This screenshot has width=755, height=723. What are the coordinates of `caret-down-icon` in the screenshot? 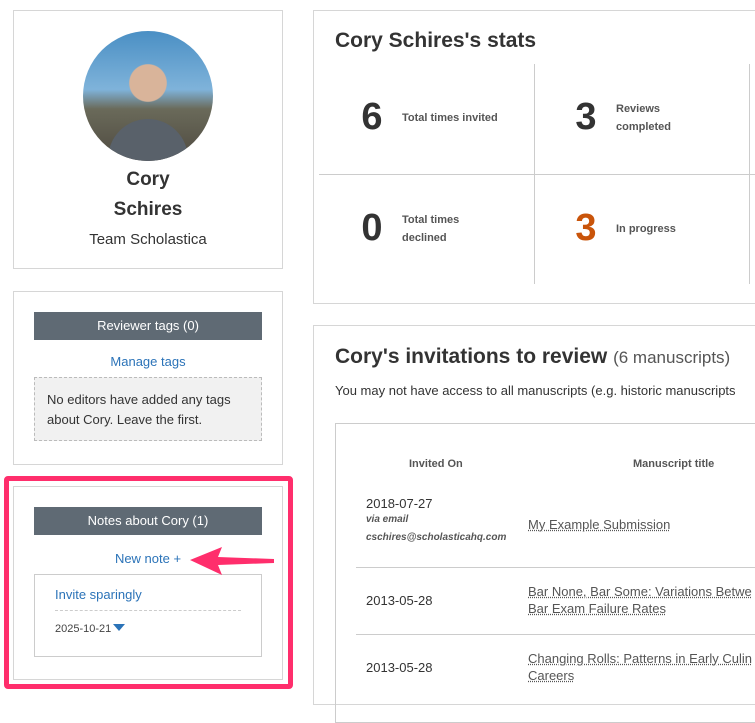 It's located at (119, 627).